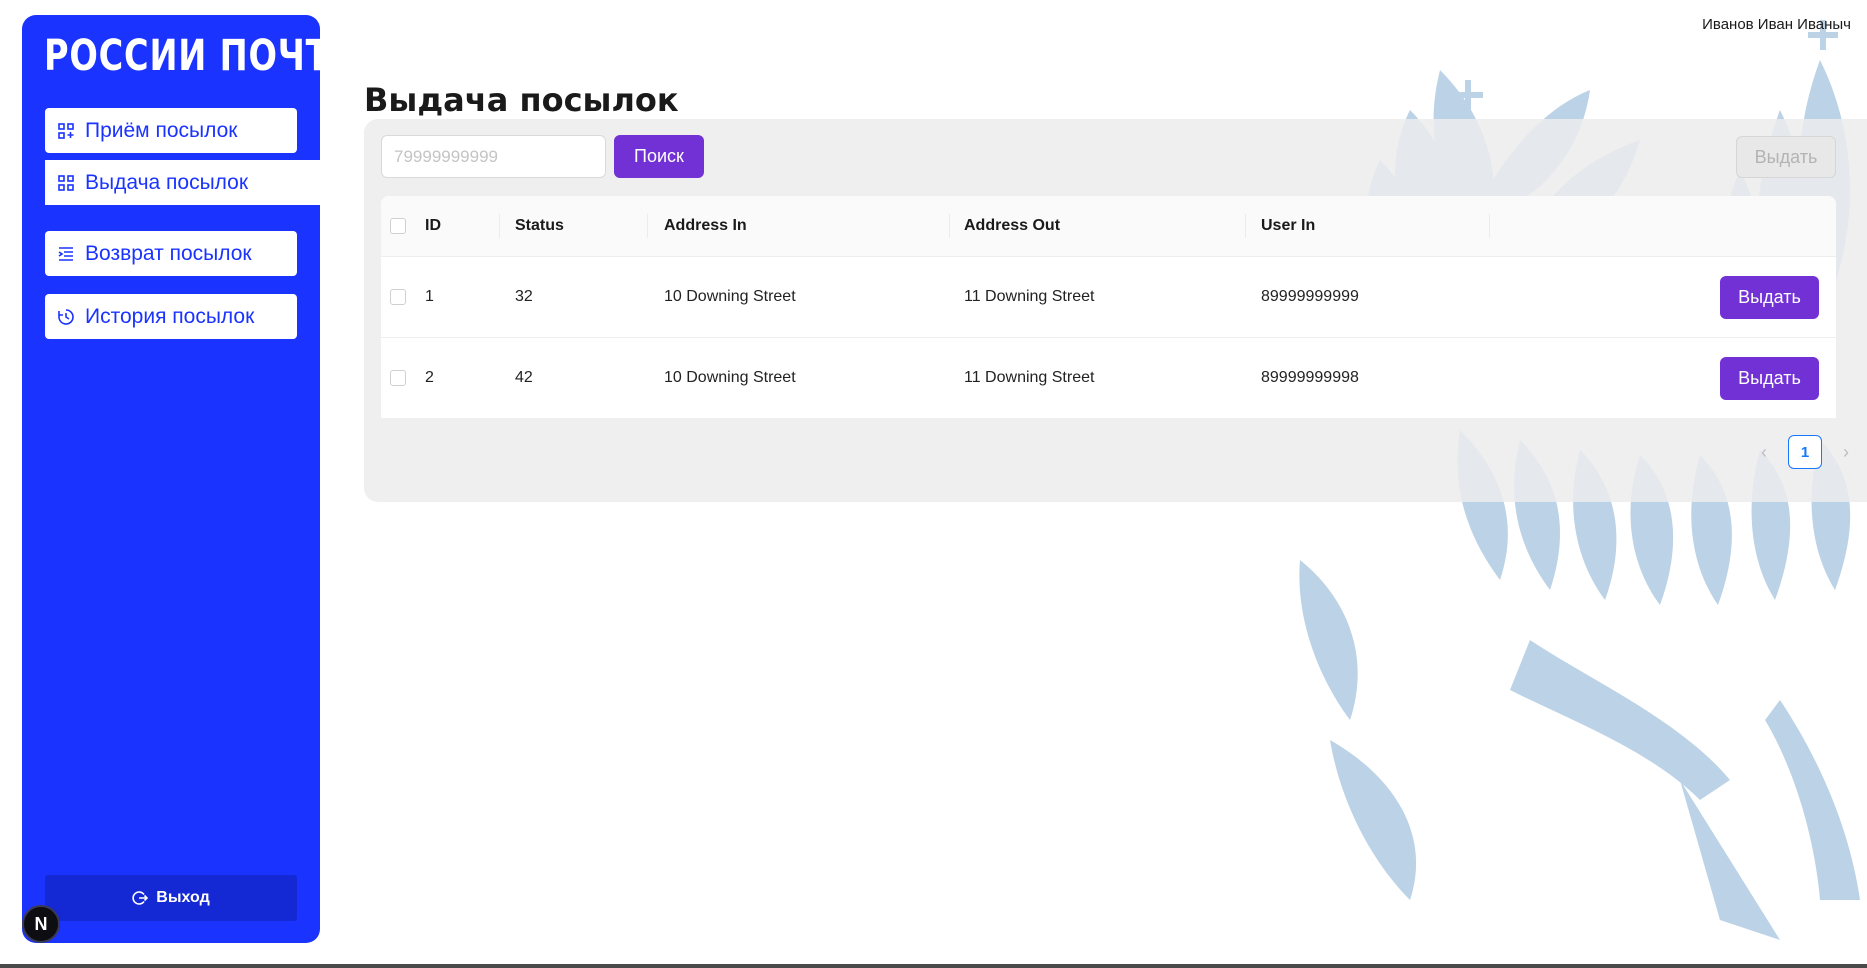 This screenshot has height=968, width=1867. I want to click on window-bottom-edge, so click(933, 966).